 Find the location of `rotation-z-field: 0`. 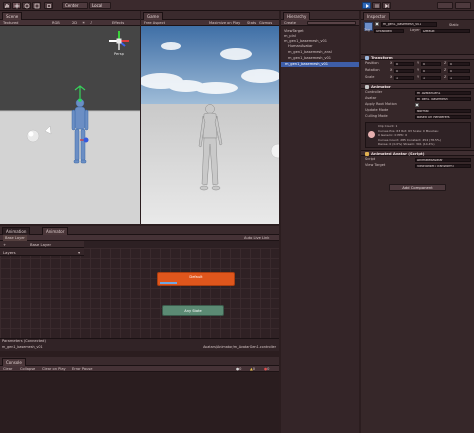

rotation-z-field: 0 is located at coordinates (459, 70).